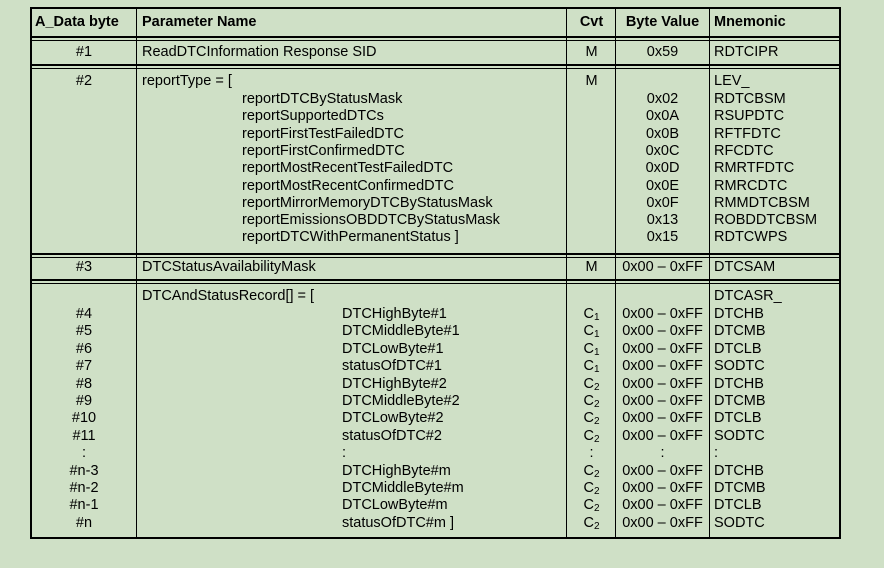  I want to click on report-type-mnemonic: RDTCWPS, so click(751, 237).